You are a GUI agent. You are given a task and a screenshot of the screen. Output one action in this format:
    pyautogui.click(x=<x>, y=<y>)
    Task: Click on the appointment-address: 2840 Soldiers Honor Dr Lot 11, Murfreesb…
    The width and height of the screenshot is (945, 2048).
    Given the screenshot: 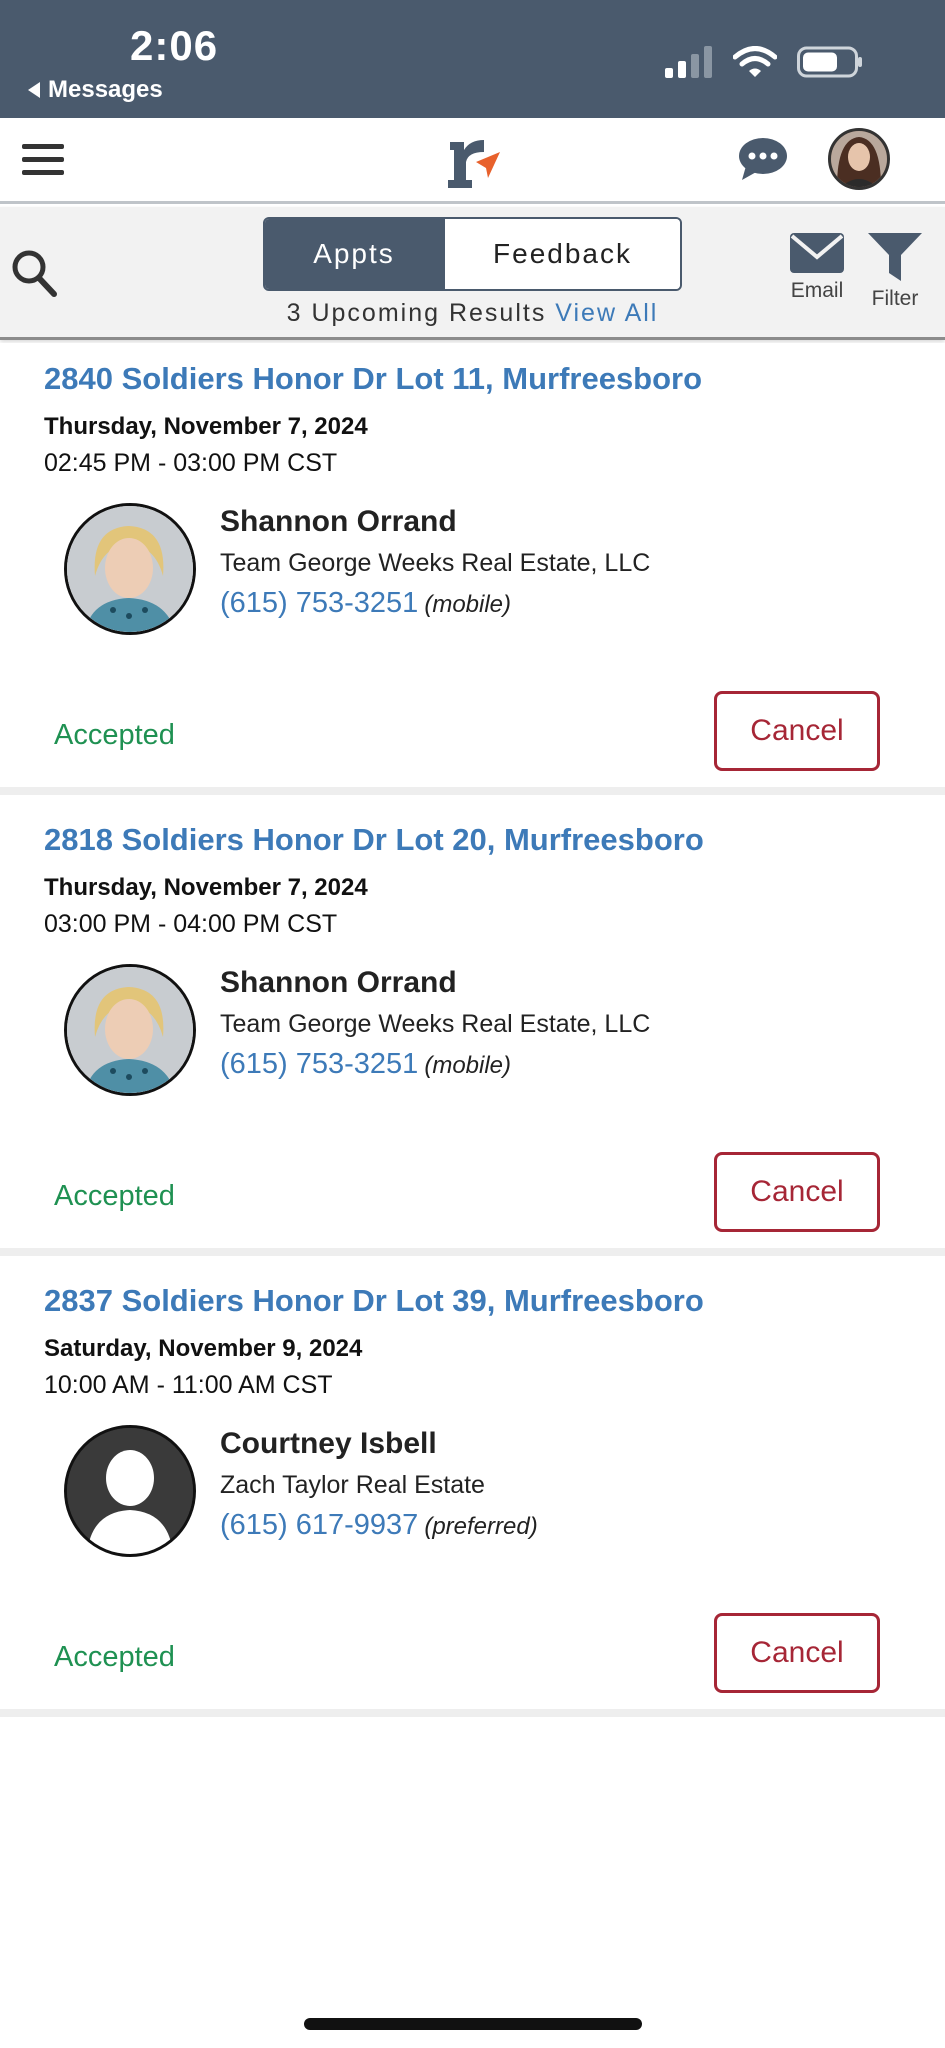 What is the action you would take?
    pyautogui.click(x=373, y=379)
    